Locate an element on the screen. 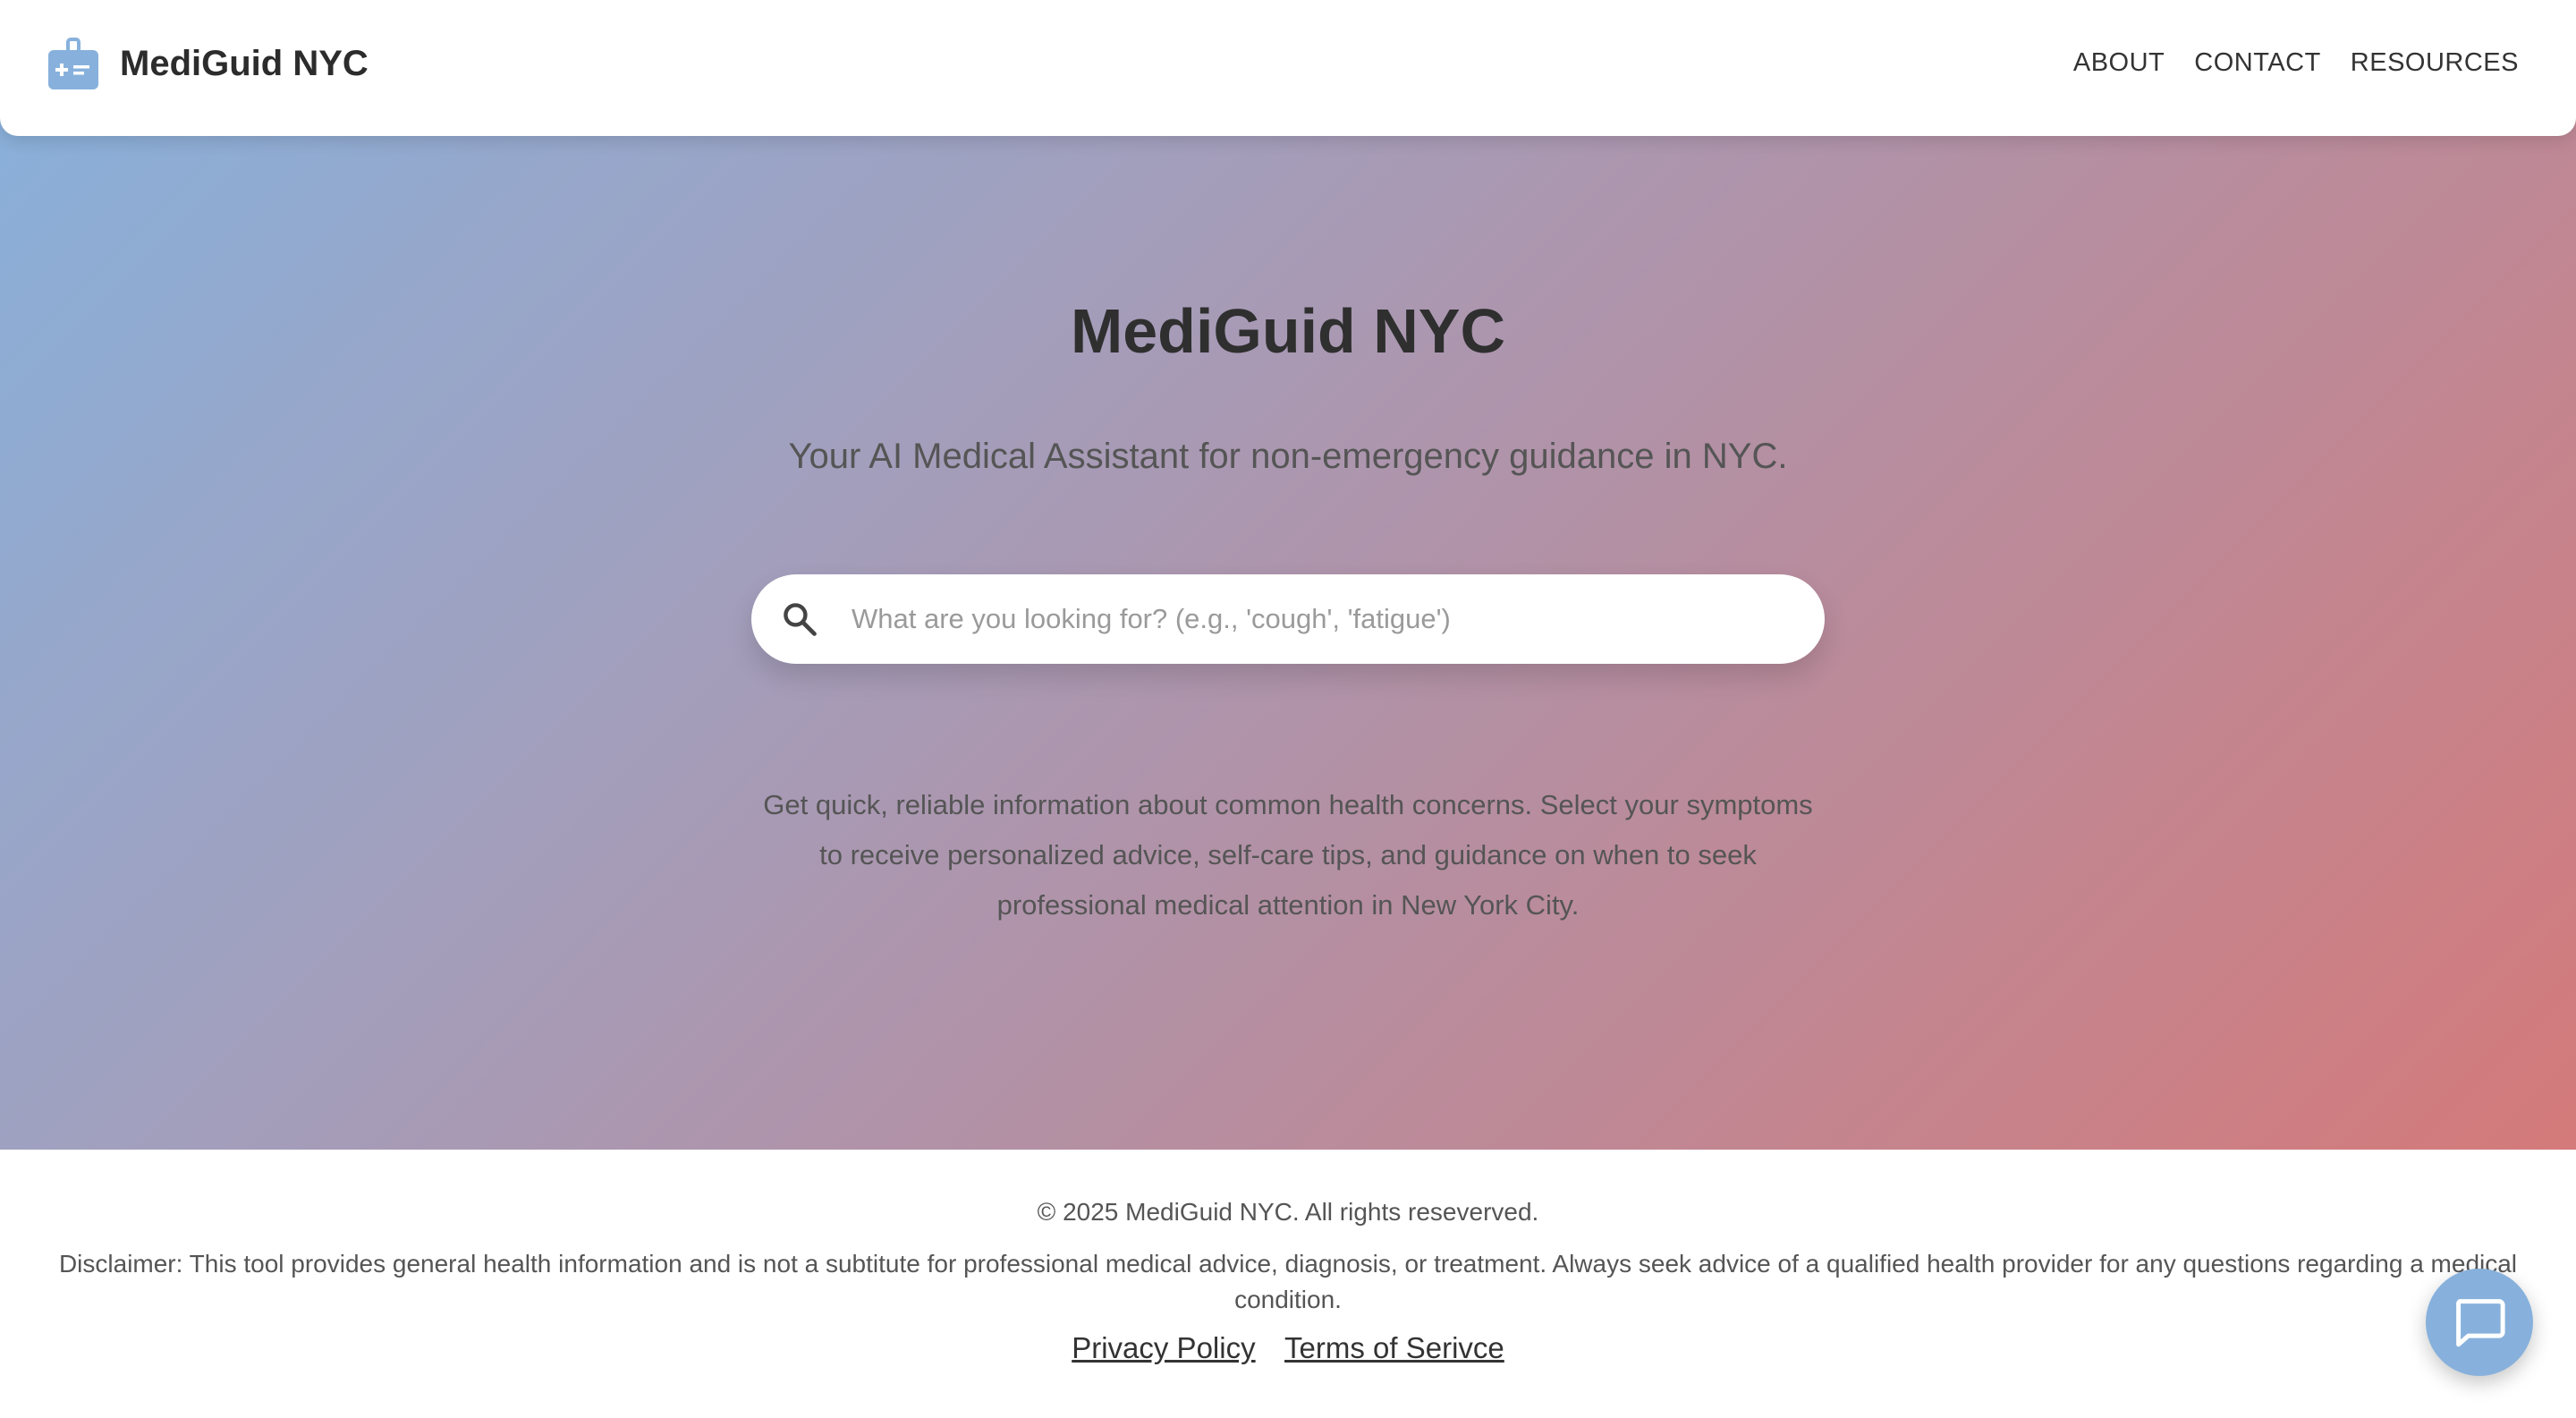  brand: MediGuid NYC is located at coordinates (208, 63).